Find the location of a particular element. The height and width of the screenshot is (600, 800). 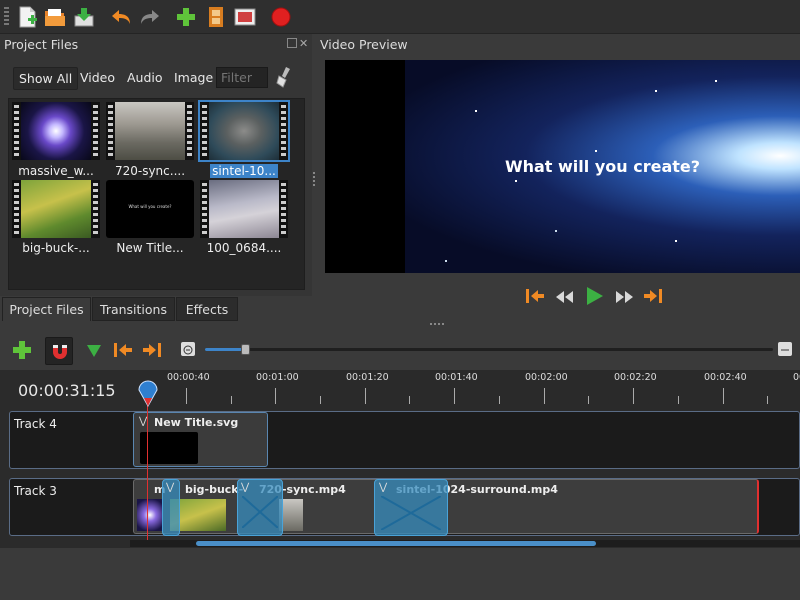

next-marker-icon is located at coordinates (152, 352).